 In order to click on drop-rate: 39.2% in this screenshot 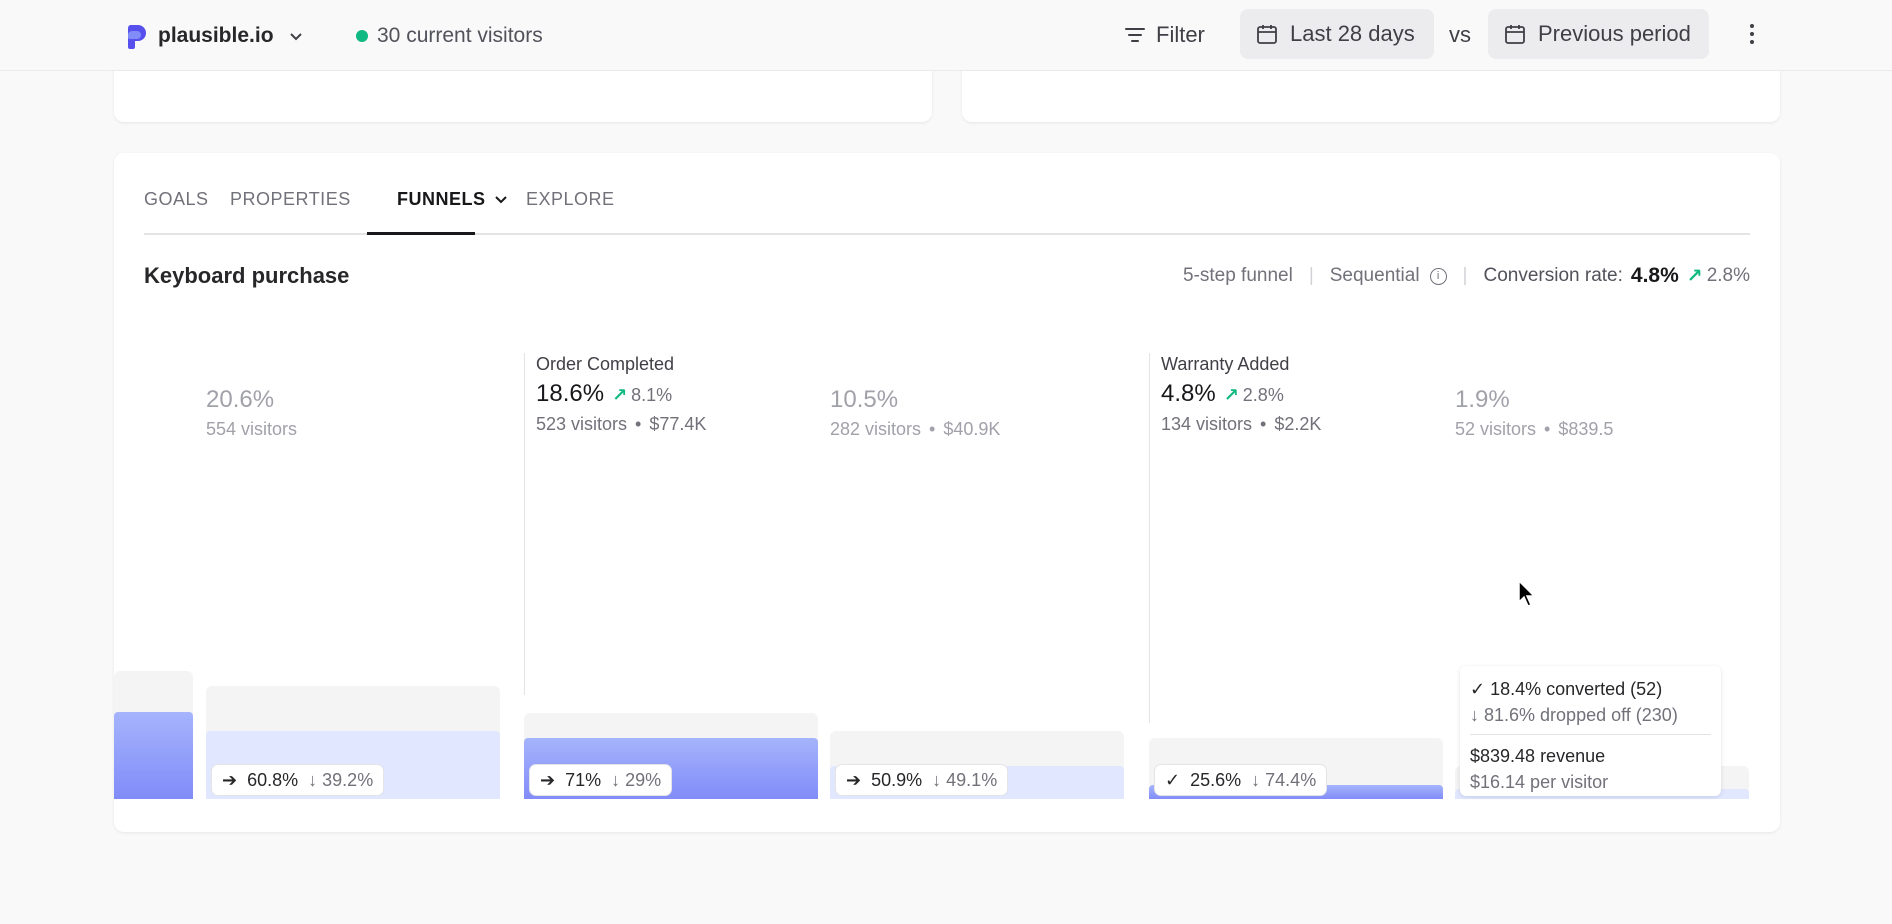, I will do `click(348, 779)`.